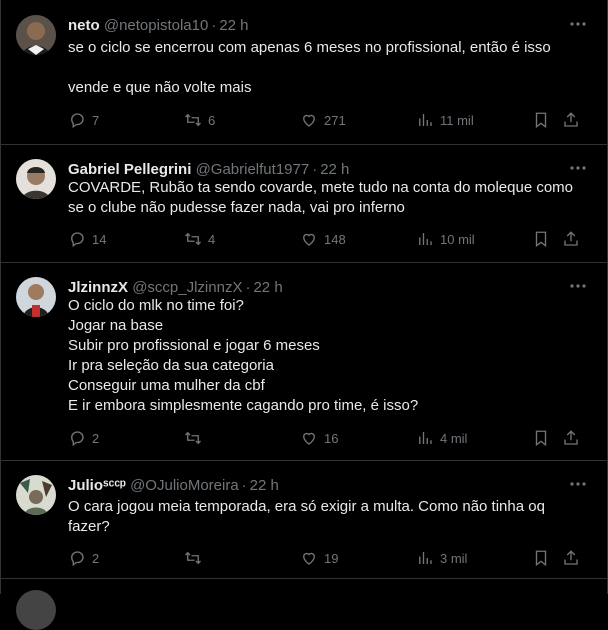 The image size is (608, 630). I want to click on tweet-actions: 7 6 271 11 mil, so click(330, 120).